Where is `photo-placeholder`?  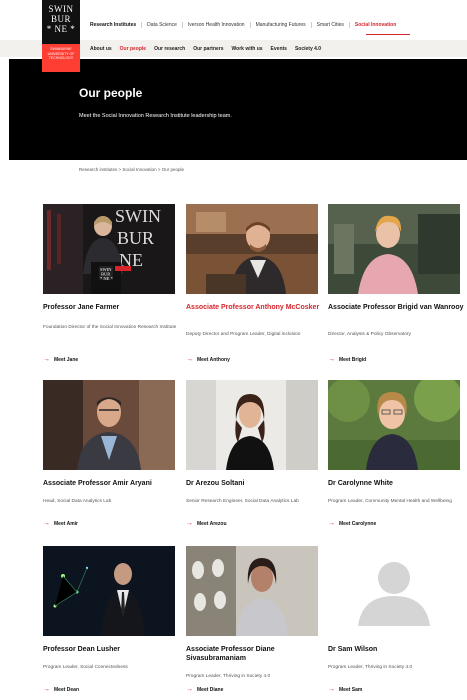 photo-placeholder is located at coordinates (394, 591).